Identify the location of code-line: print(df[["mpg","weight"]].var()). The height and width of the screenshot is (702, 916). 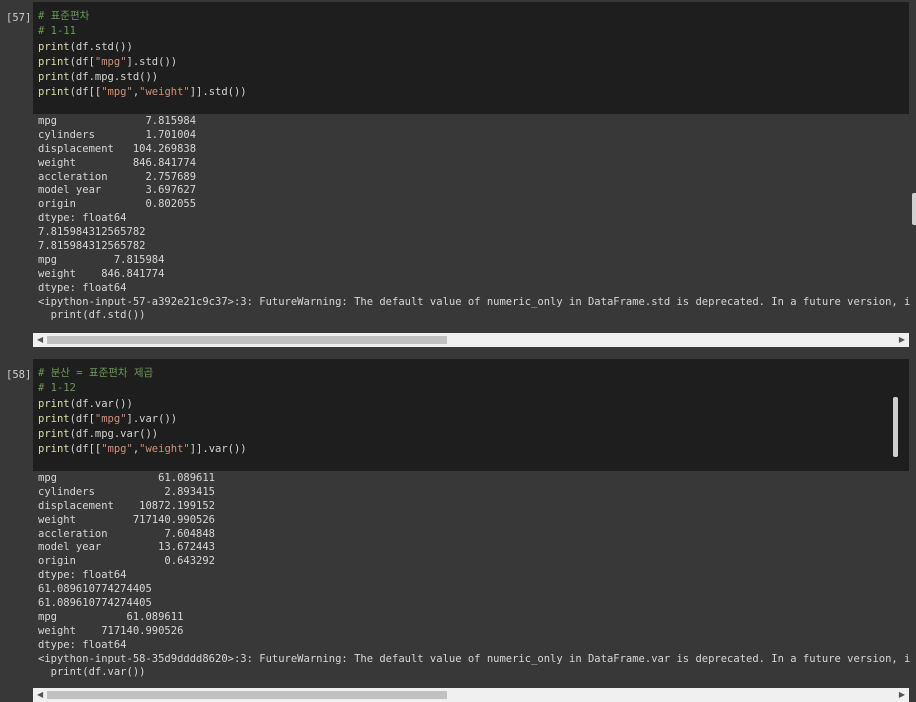
(142, 449).